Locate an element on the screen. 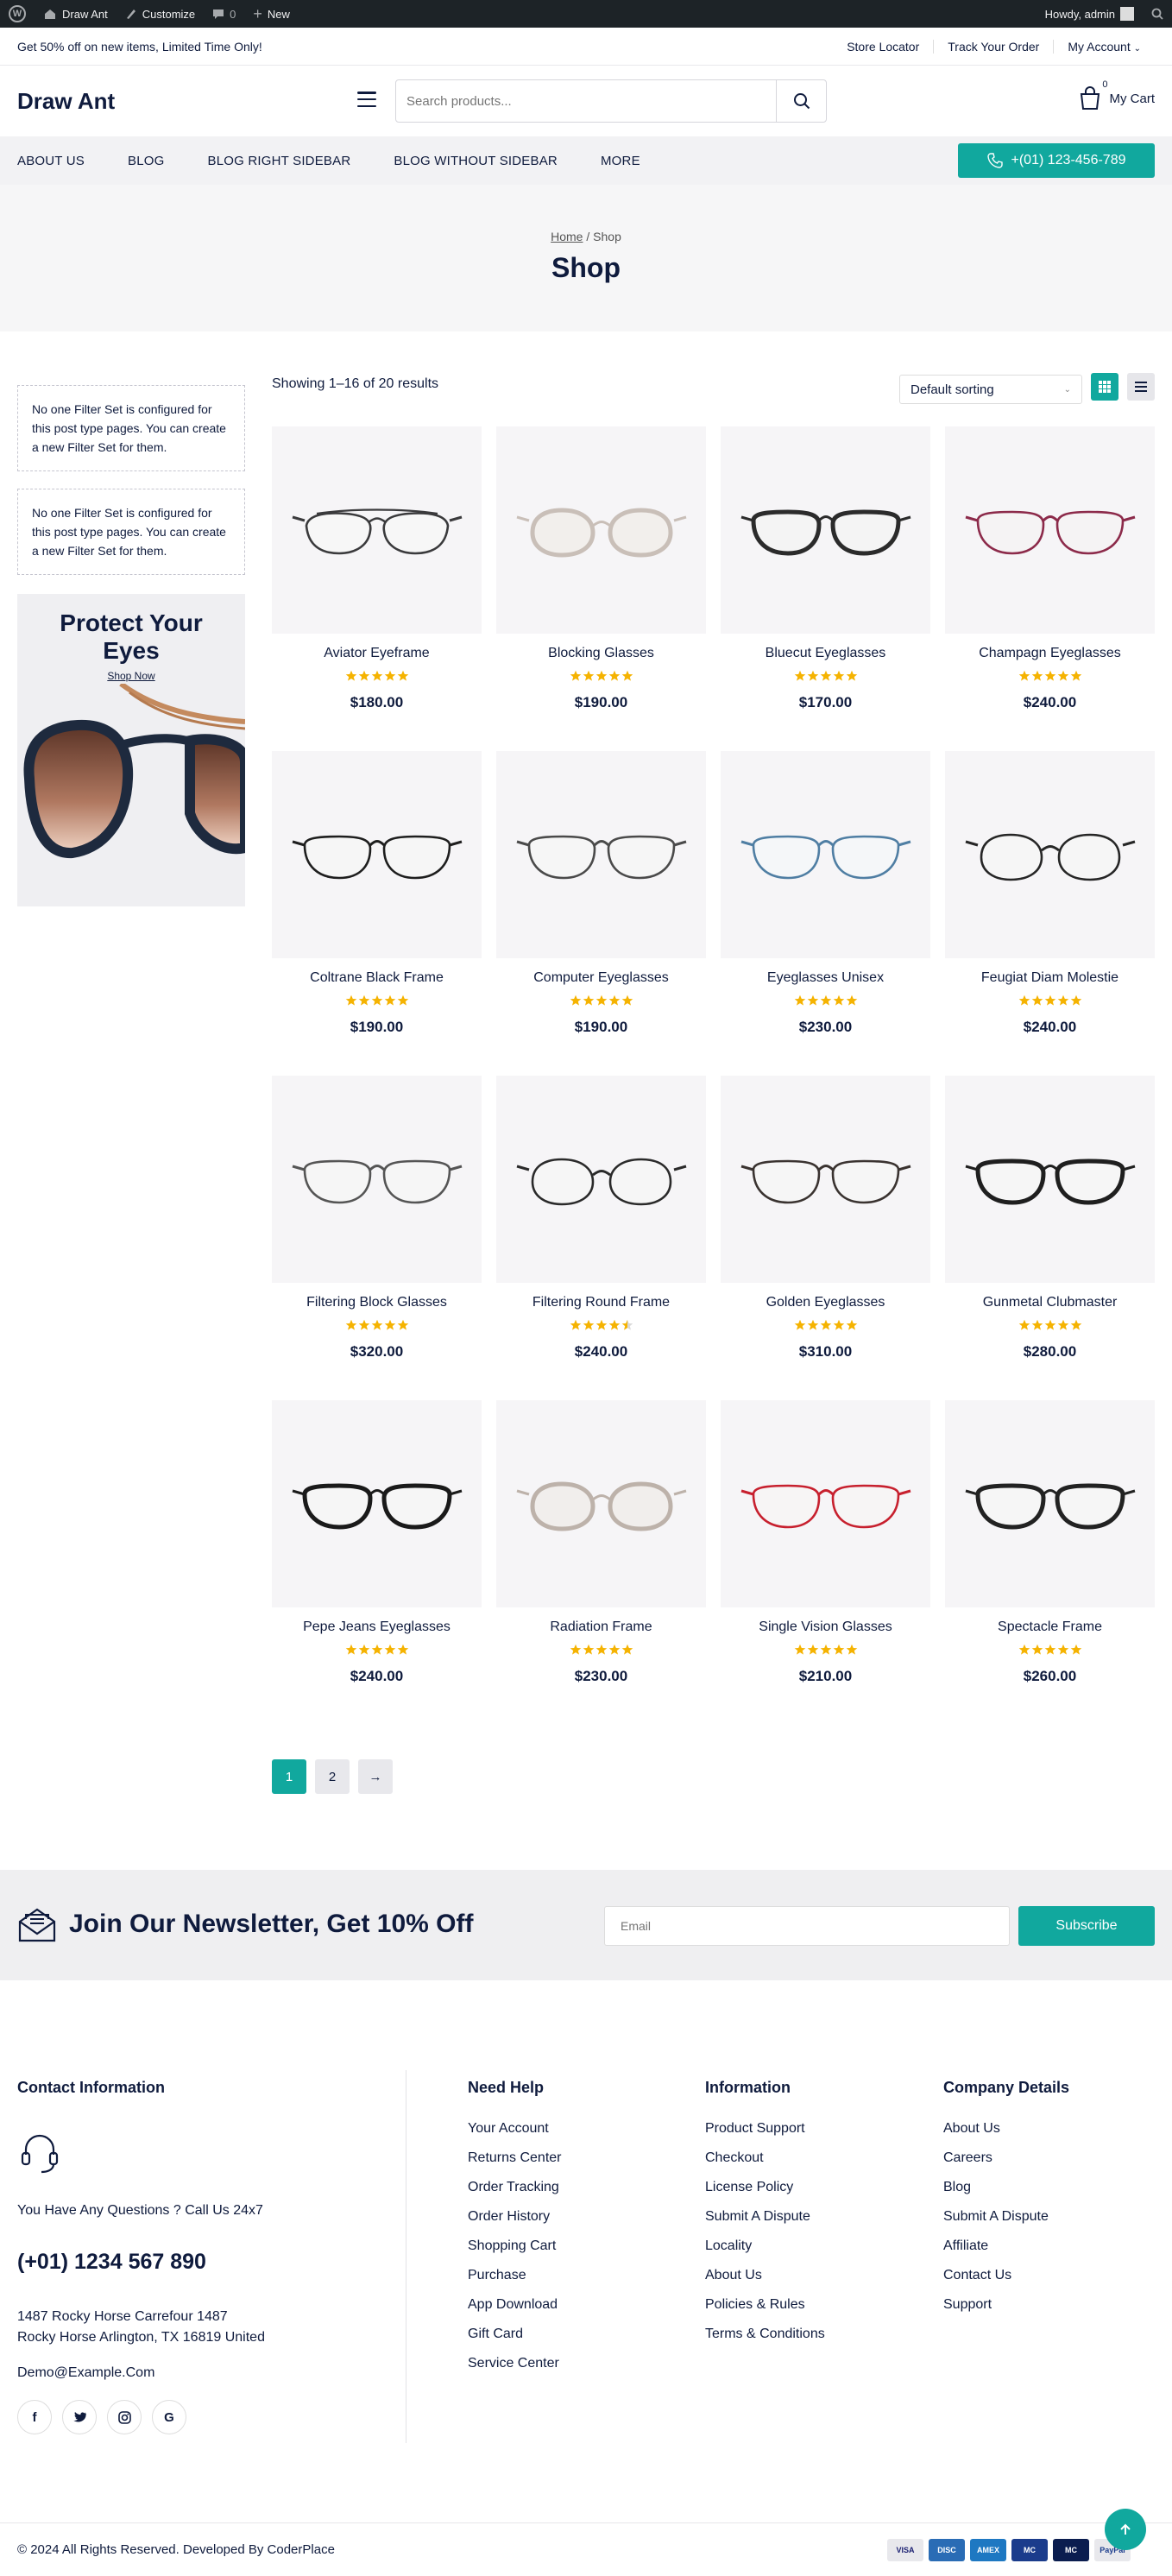  promo-shop-now-link: Shop Now is located at coordinates (131, 676).